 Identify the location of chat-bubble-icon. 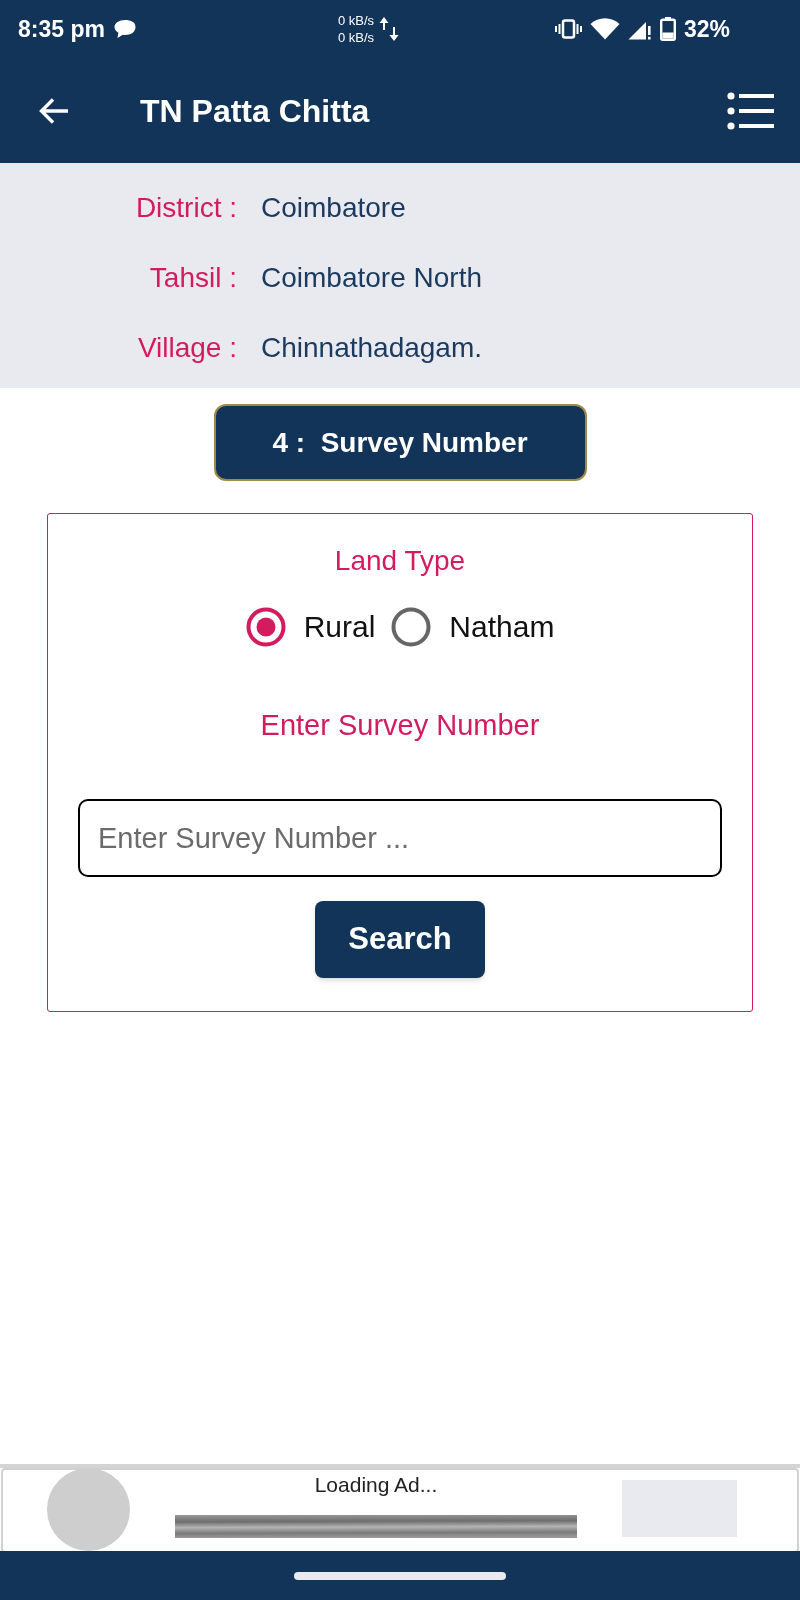
(124, 29).